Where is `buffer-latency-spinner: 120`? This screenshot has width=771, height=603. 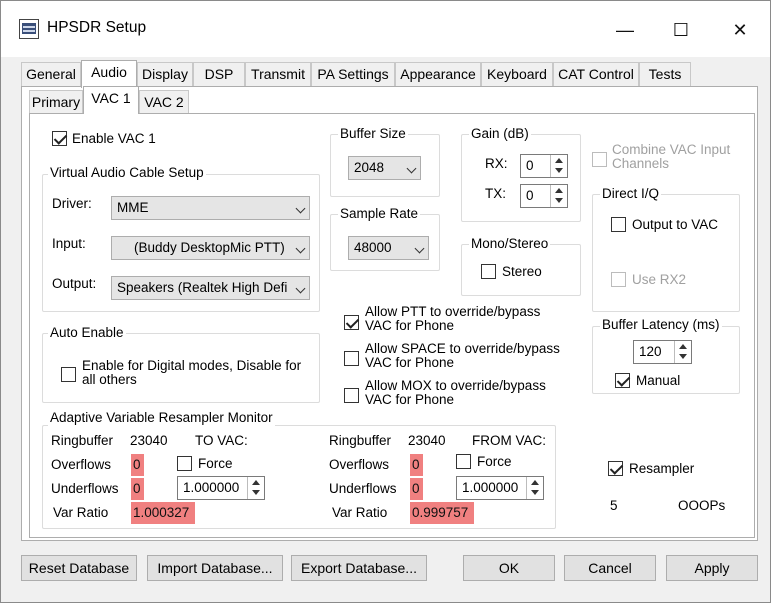 buffer-latency-spinner: 120 is located at coordinates (662, 352).